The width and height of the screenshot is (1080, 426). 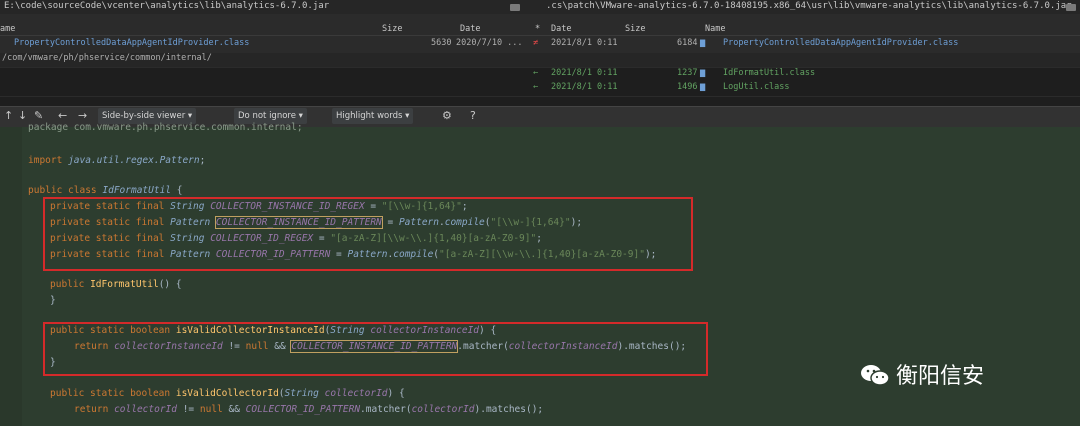 What do you see at coordinates (38, 115) in the screenshot?
I see `edit-icon: ✎` at bounding box center [38, 115].